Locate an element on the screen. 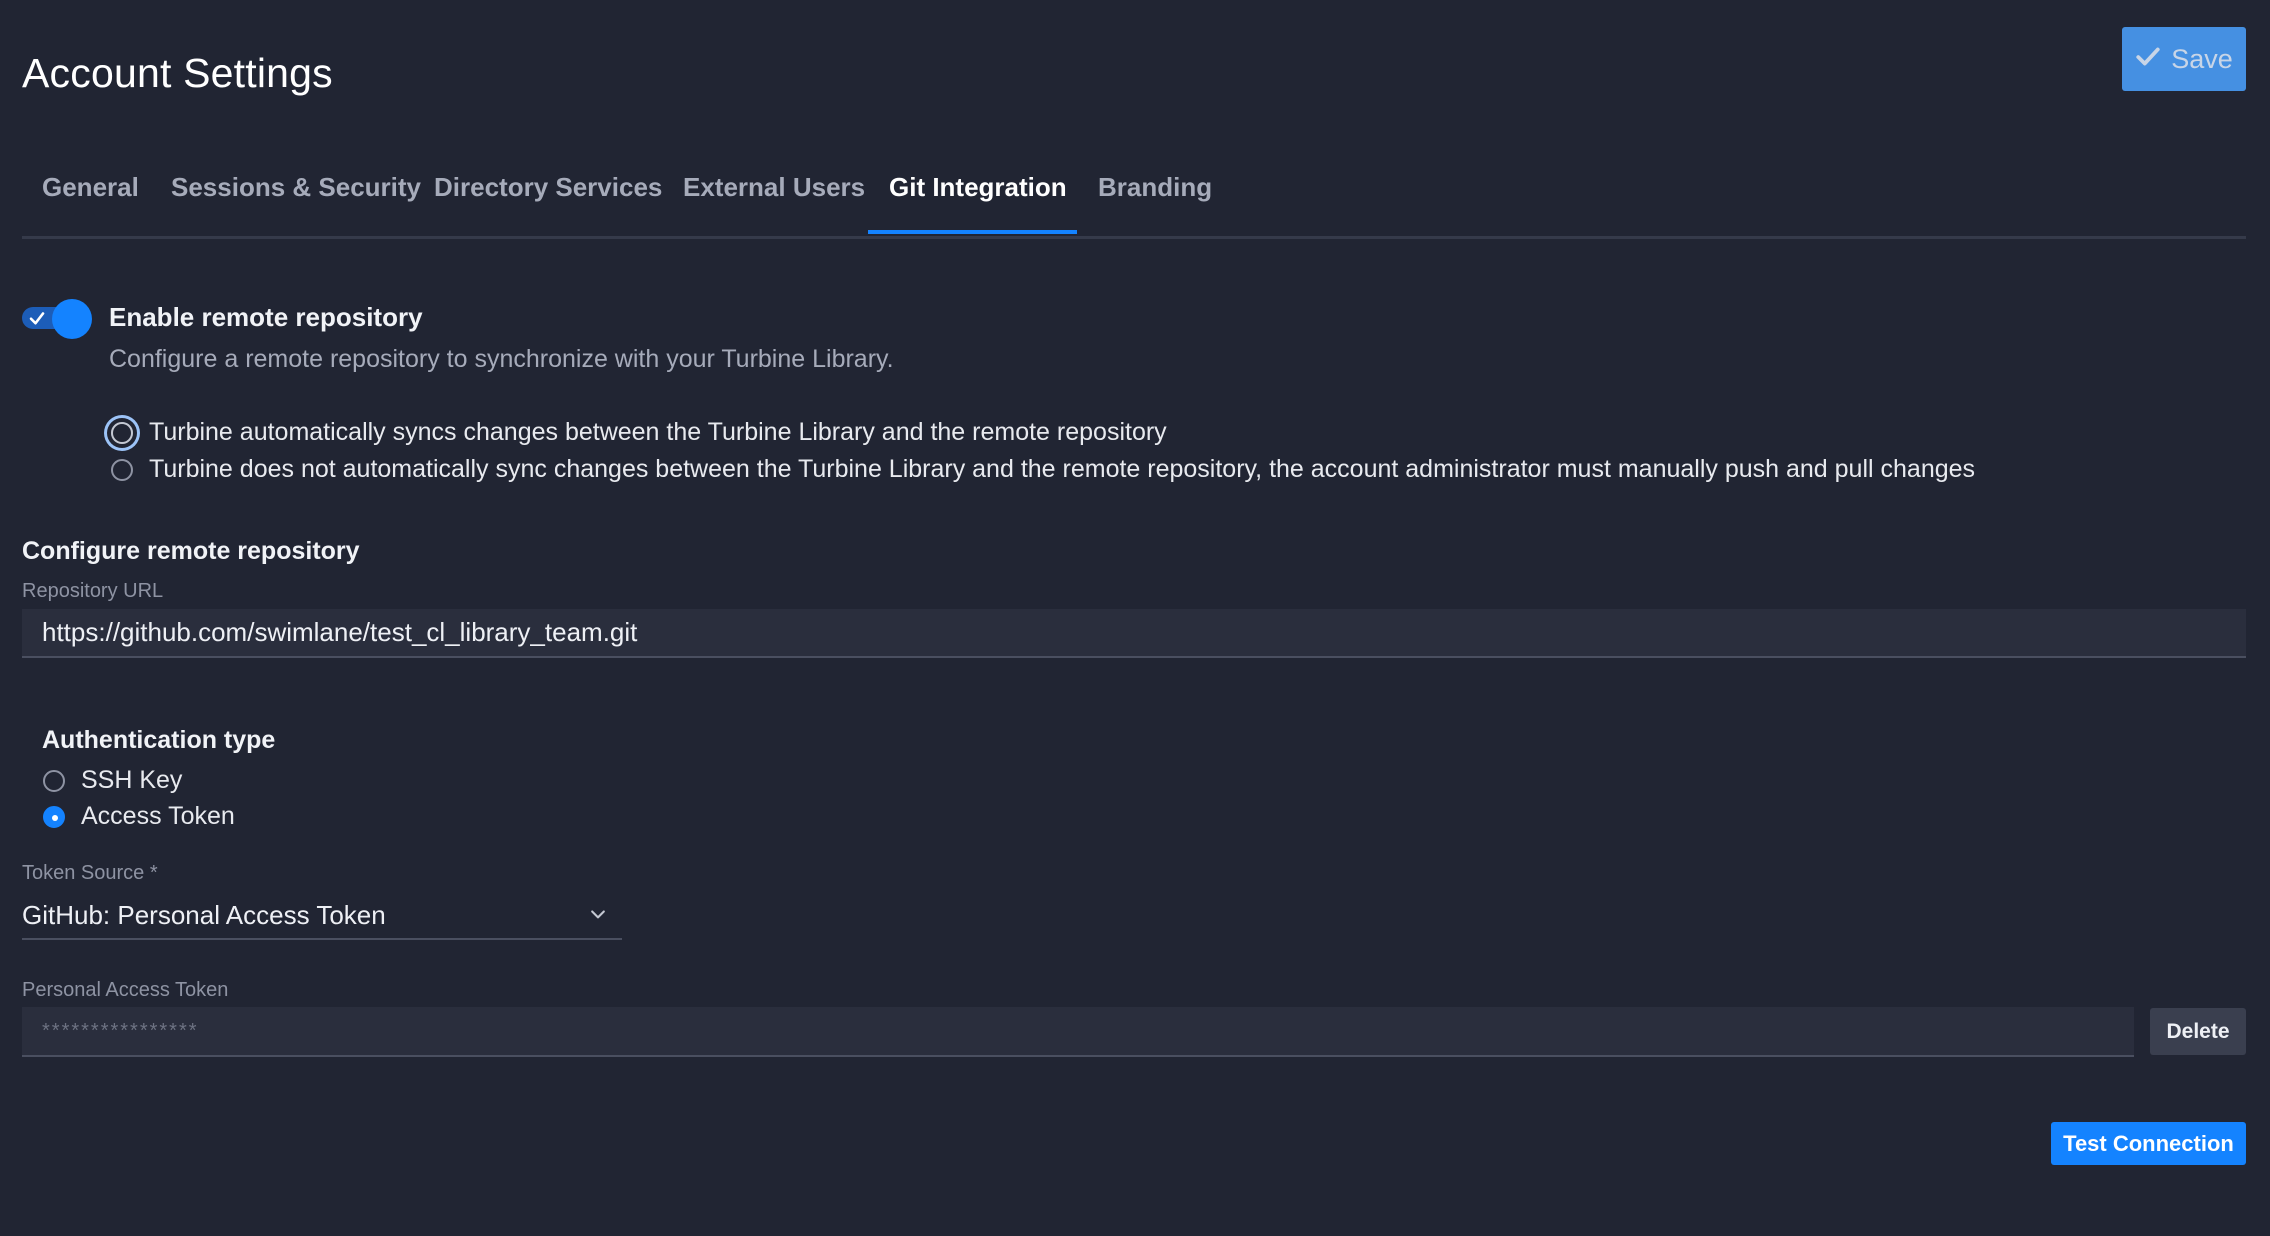 Image resolution: width=2270 pixels, height=1236 pixels. toggle-knob is located at coordinates (72, 319).